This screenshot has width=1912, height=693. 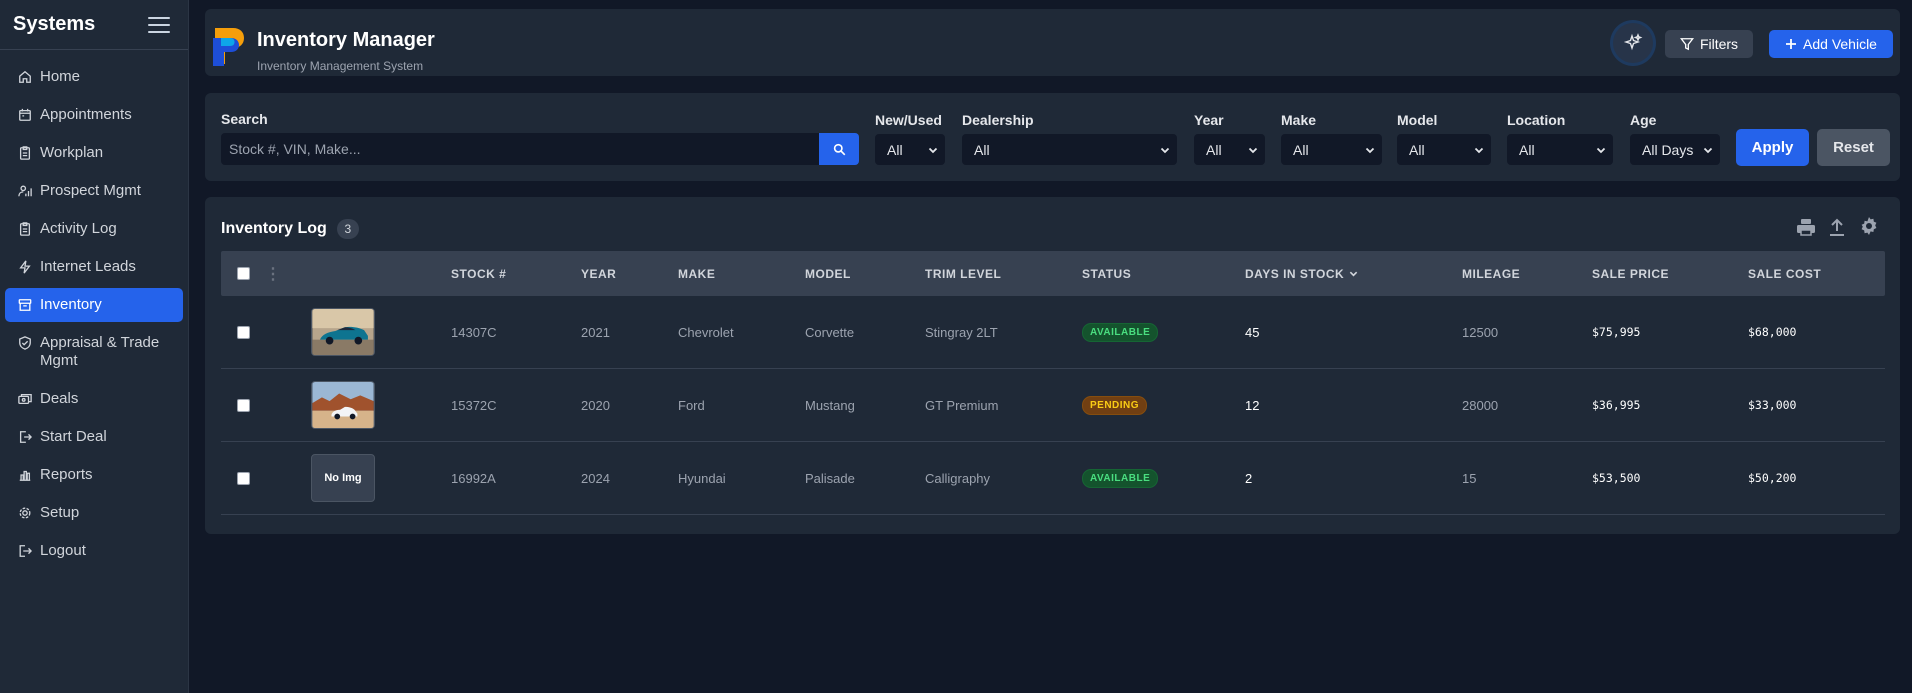 What do you see at coordinates (696, 273) in the screenshot?
I see `col-make: MAKE` at bounding box center [696, 273].